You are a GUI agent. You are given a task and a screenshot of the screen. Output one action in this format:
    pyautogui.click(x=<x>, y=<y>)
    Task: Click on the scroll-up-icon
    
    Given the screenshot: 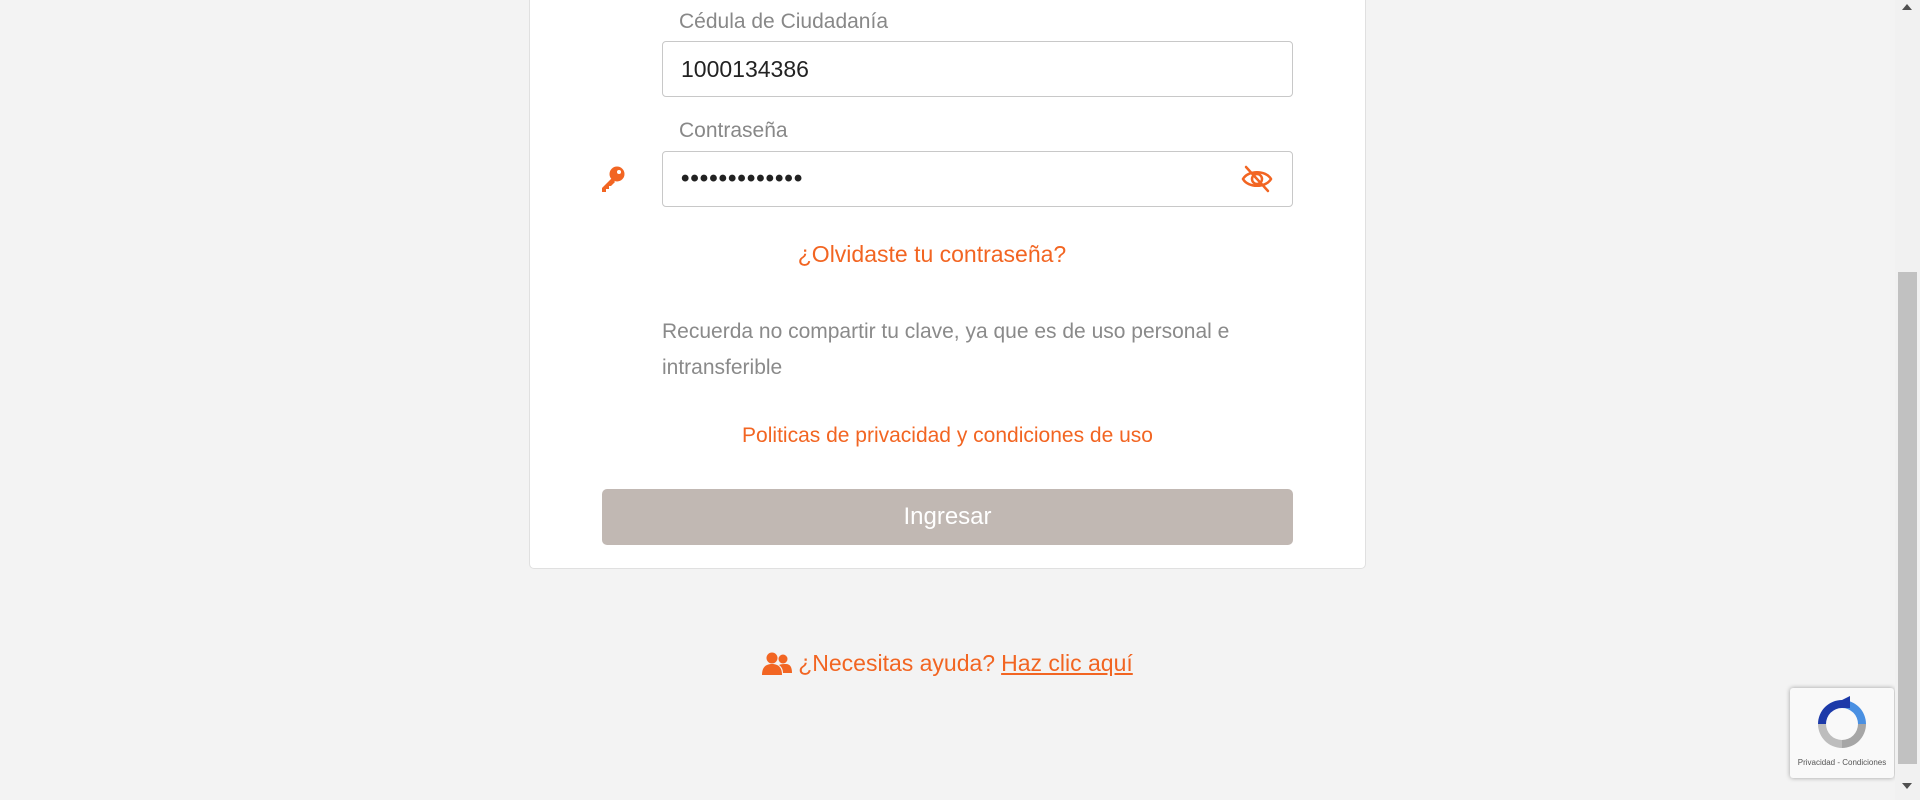 What is the action you would take?
    pyautogui.click(x=1907, y=7)
    